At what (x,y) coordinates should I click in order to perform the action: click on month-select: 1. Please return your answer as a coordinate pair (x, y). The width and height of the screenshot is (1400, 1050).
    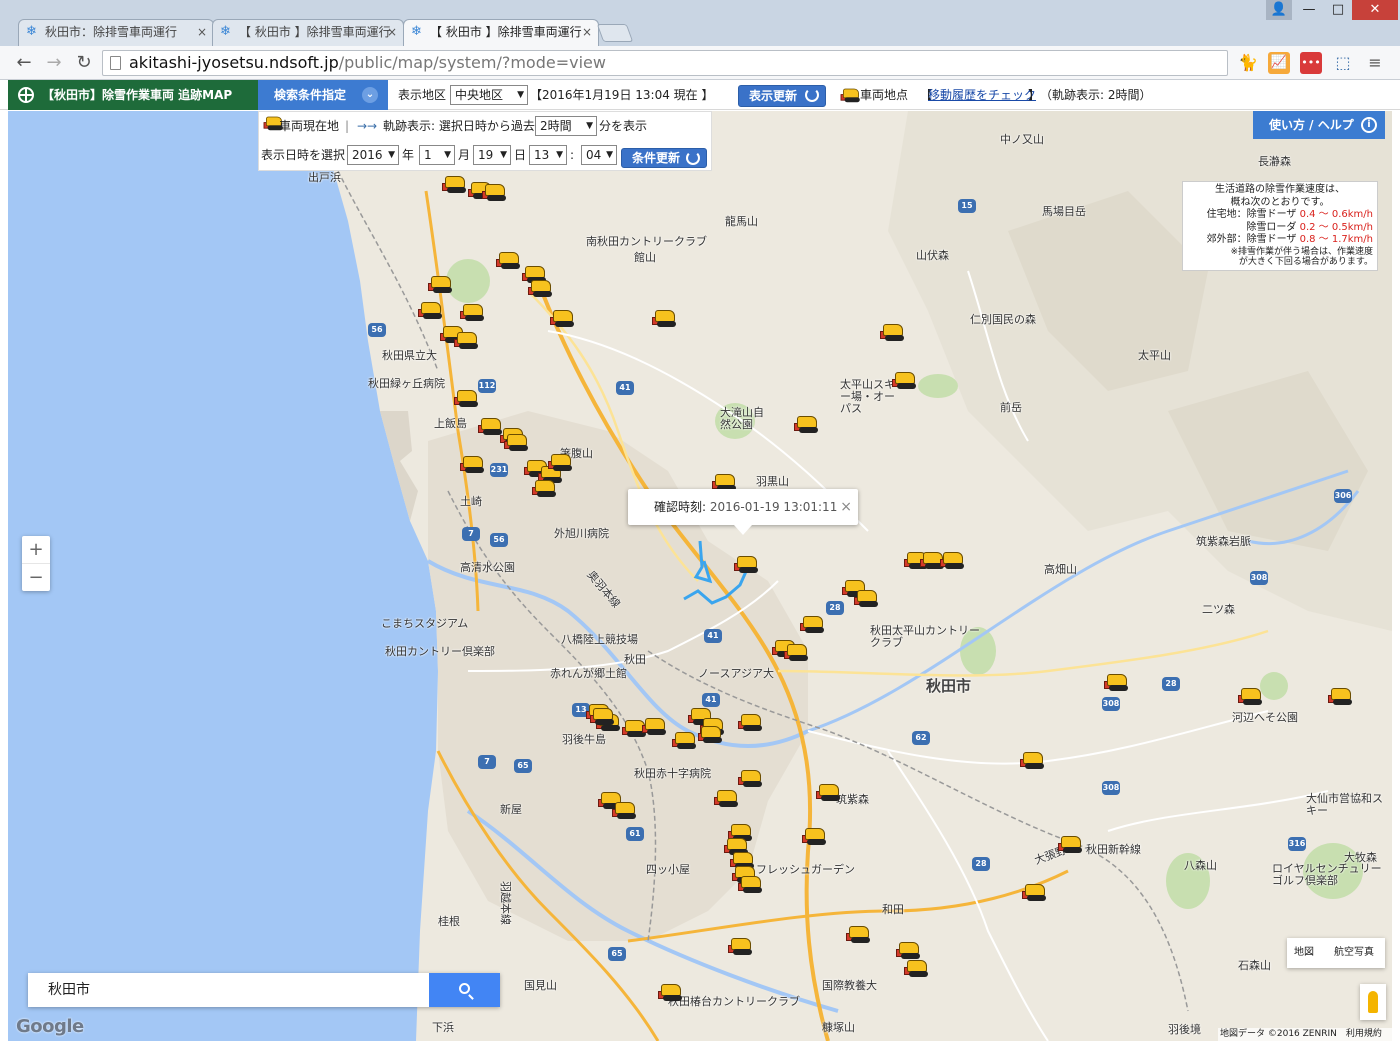
    Looking at the image, I should click on (437, 155).